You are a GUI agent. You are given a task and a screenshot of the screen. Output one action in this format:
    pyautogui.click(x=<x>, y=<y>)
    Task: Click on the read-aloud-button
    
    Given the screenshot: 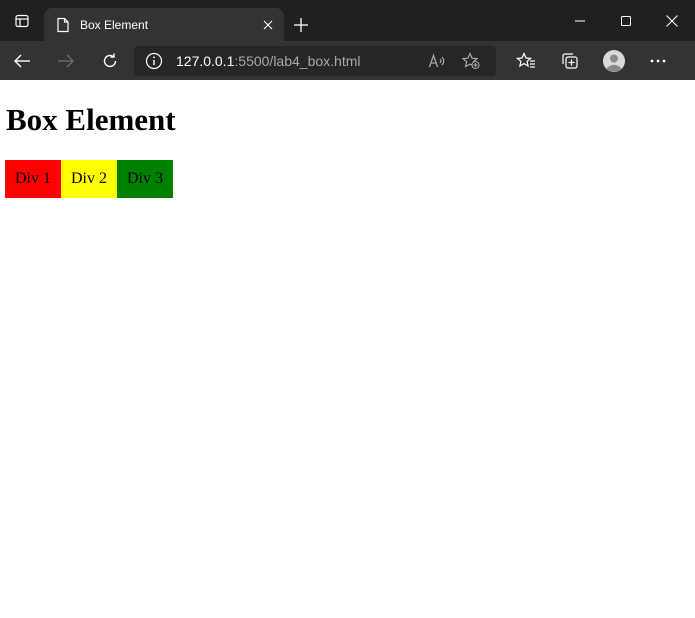 What is the action you would take?
    pyautogui.click(x=437, y=61)
    